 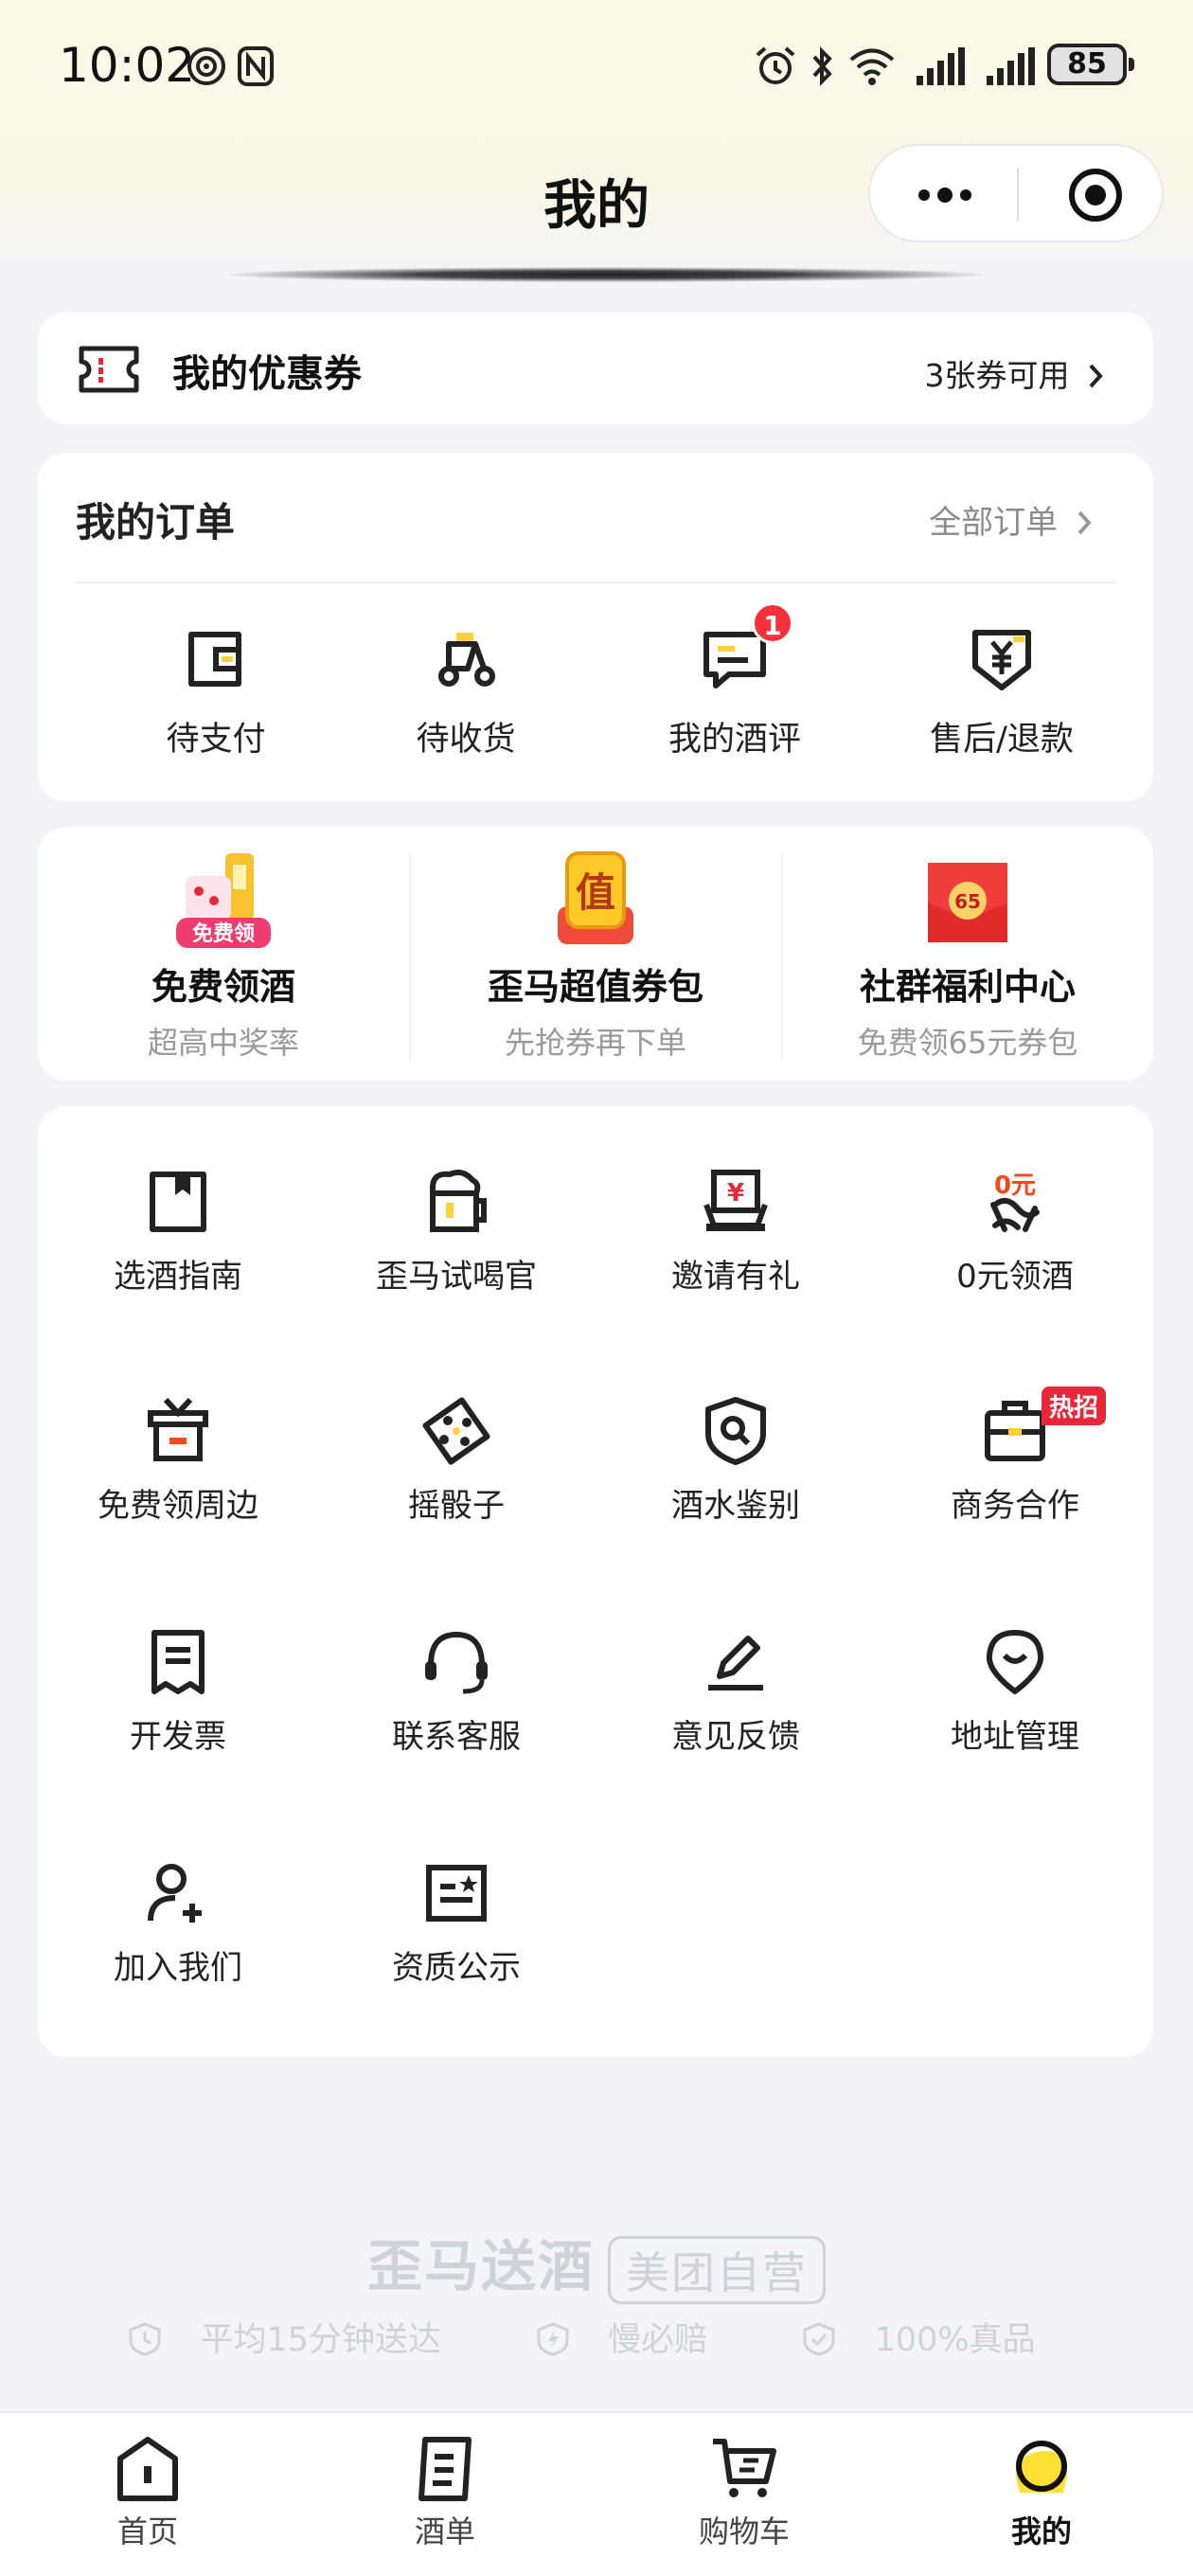 I want to click on service-label: 摇骰子, so click(x=456, y=1506).